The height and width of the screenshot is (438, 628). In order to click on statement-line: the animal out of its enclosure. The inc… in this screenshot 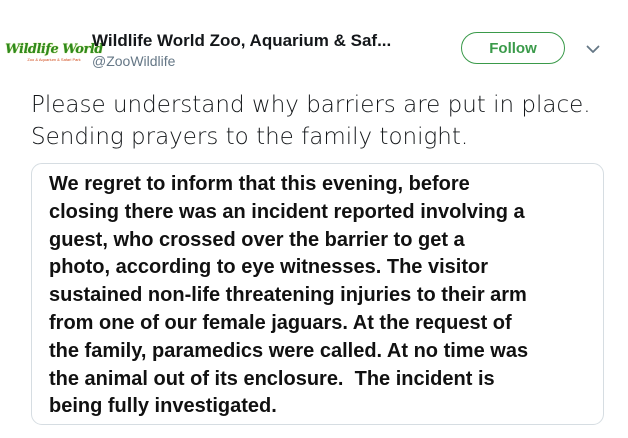, I will do `click(272, 378)`.